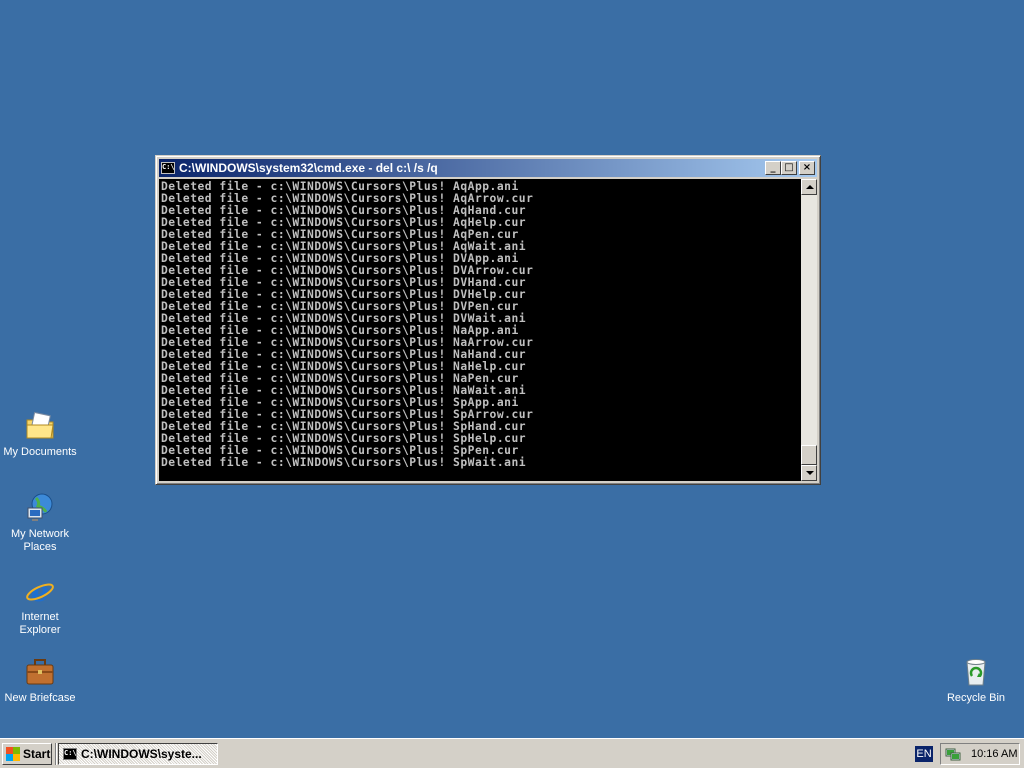 This screenshot has height=768, width=1024. I want to click on tray-network-icon, so click(953, 754).